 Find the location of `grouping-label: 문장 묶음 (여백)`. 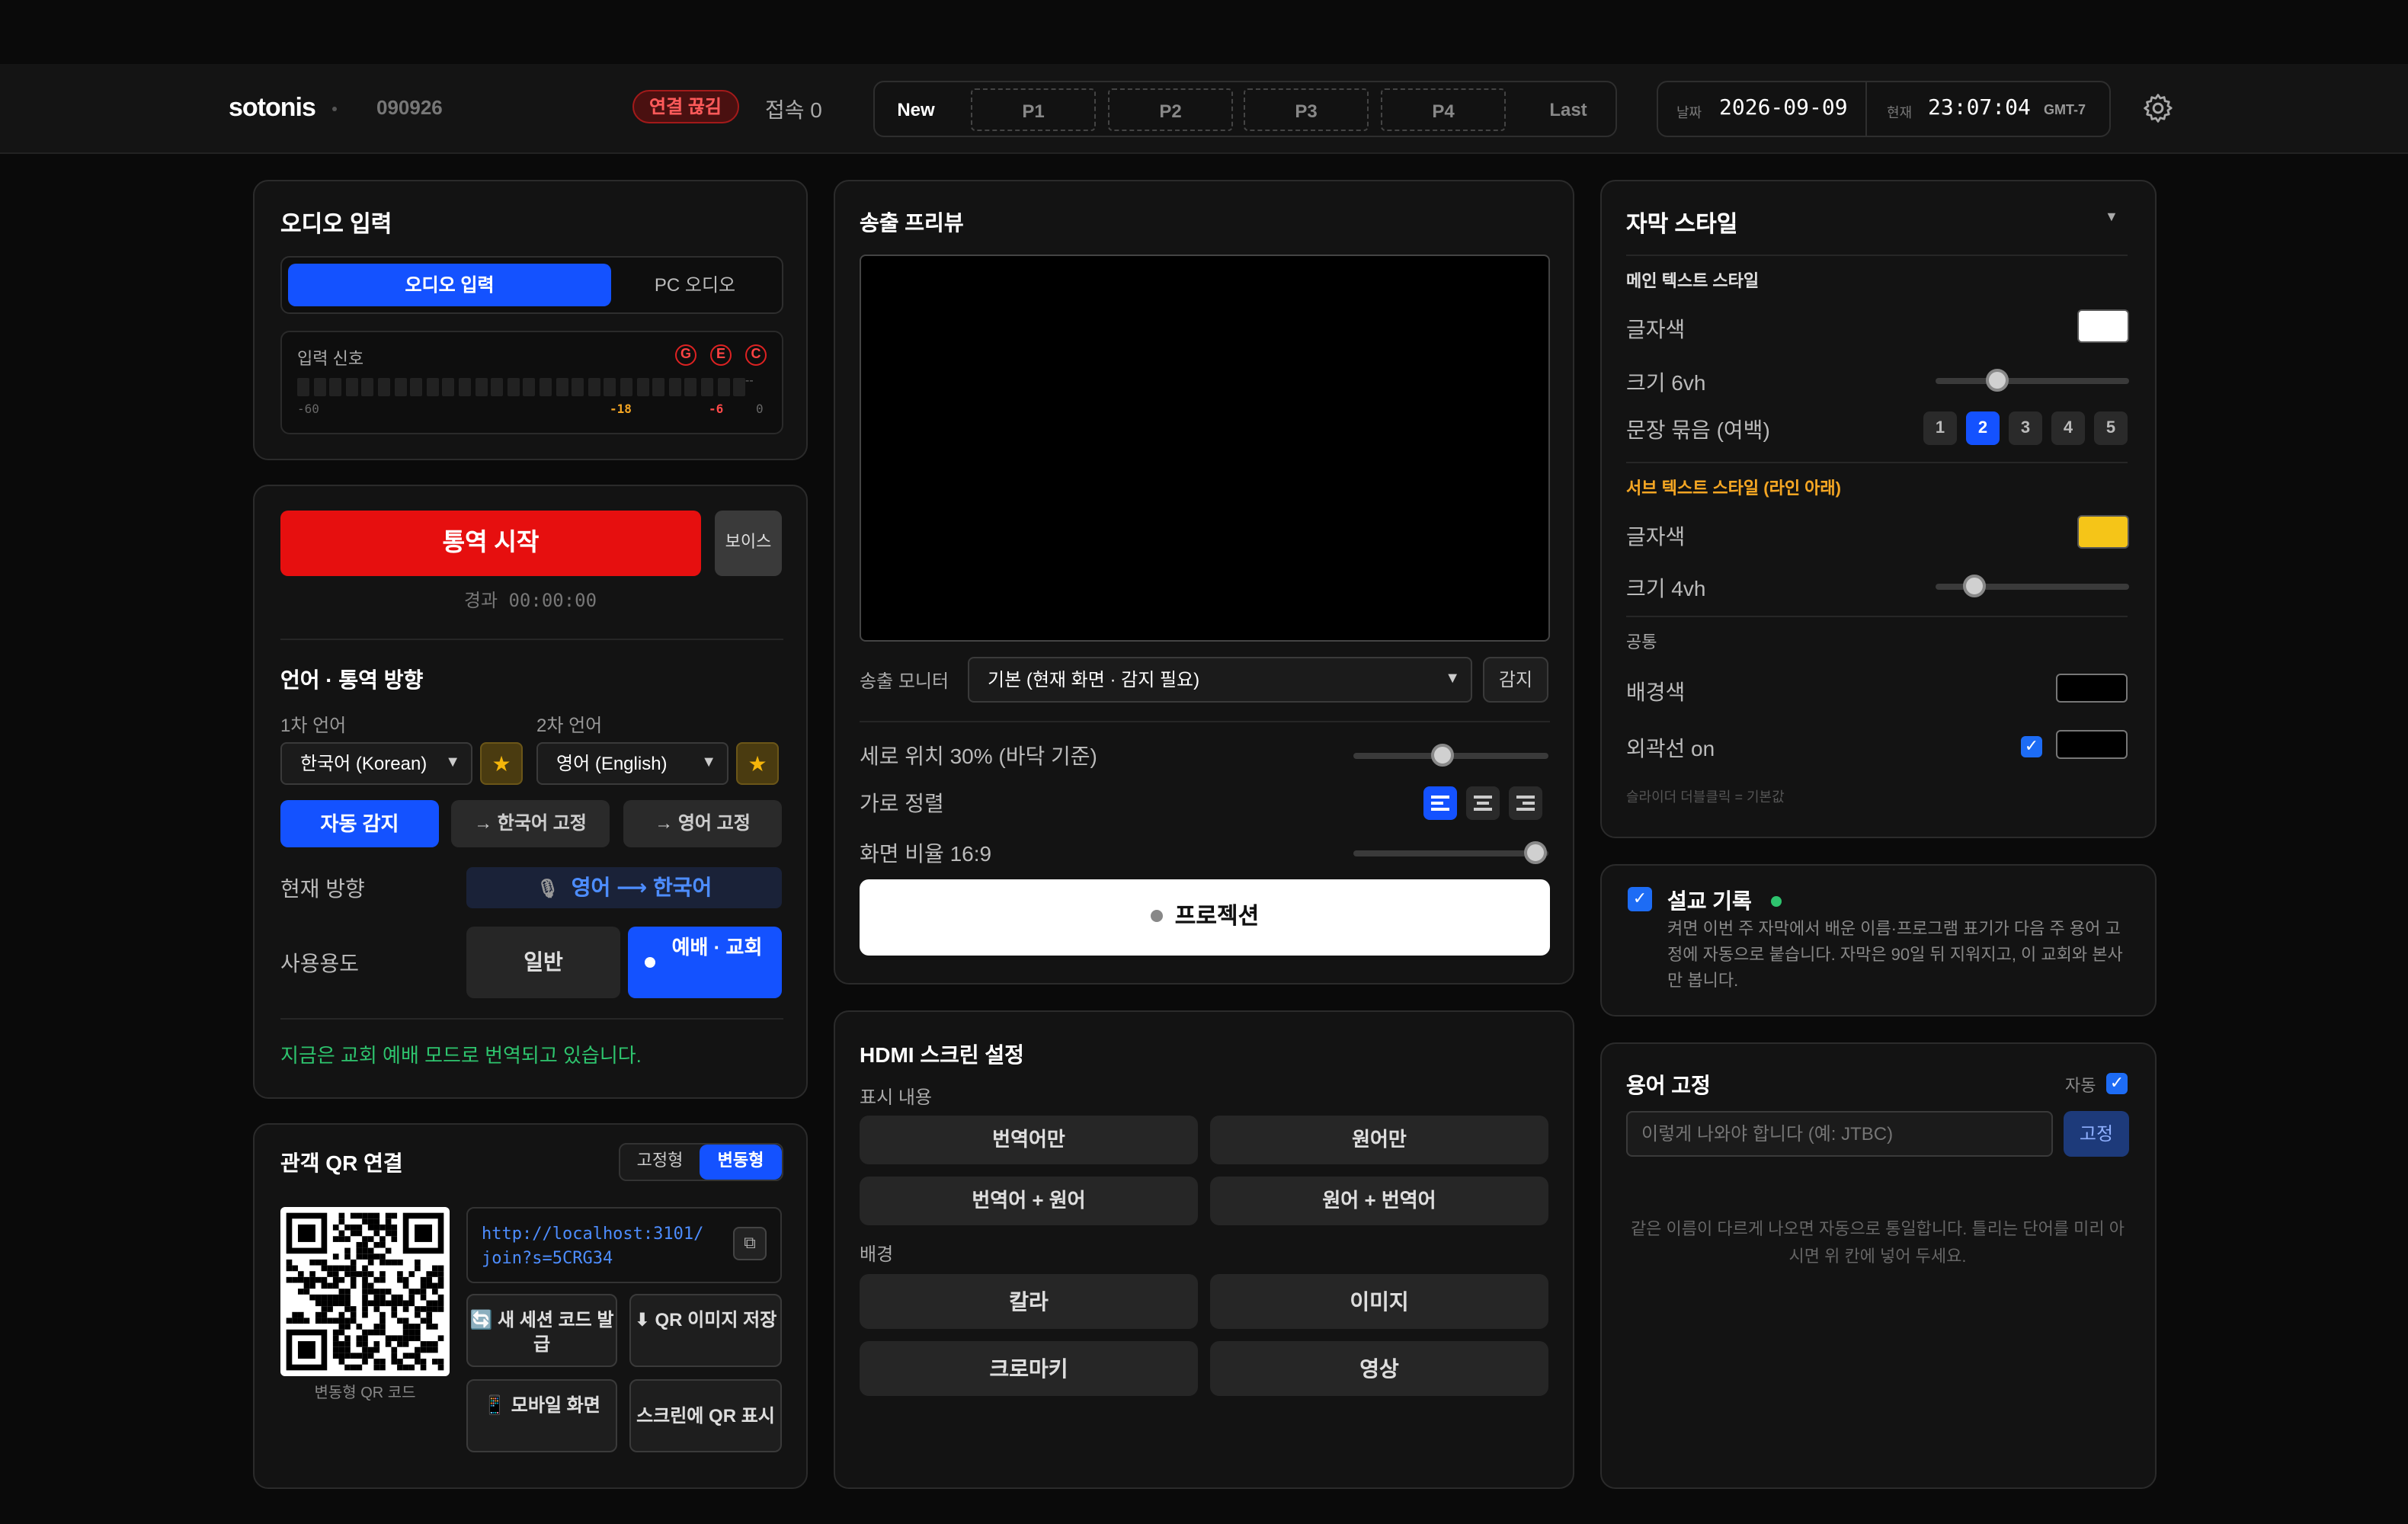

grouping-label: 문장 묶음 (여백) is located at coordinates (1698, 430).